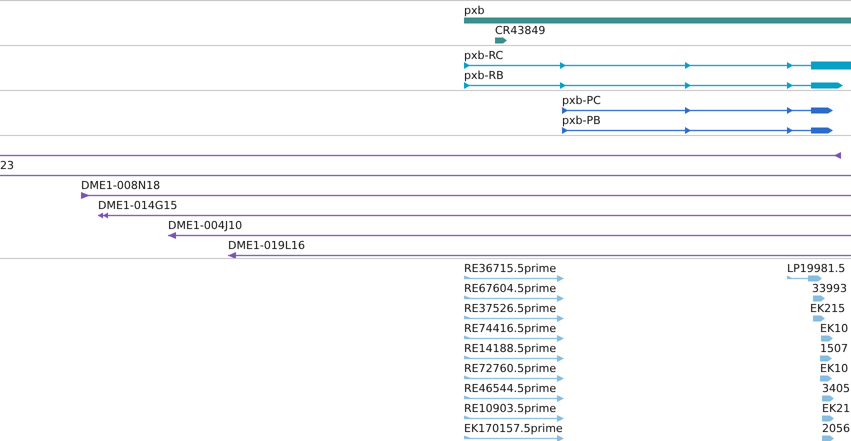 The width and height of the screenshot is (851, 441). I want to click on feature-label: LP19981.5, so click(816, 268).